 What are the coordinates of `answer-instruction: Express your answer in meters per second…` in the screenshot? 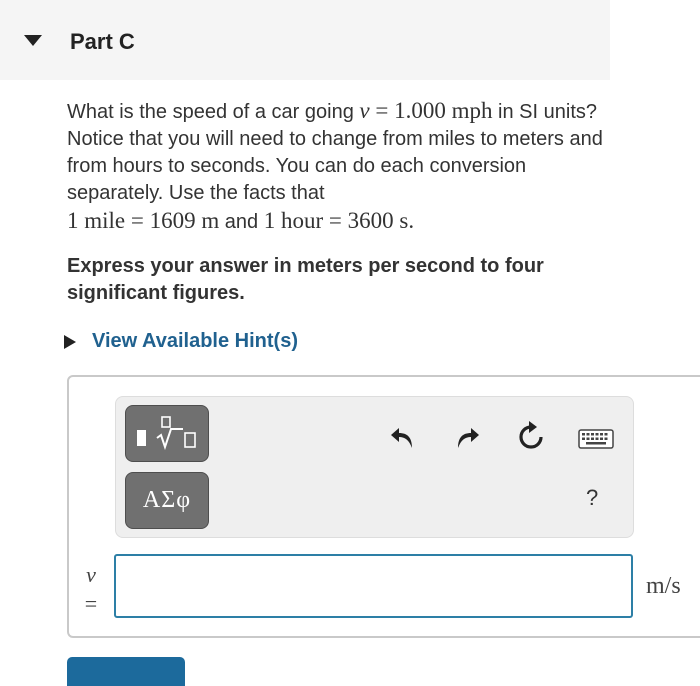 It's located at (305, 279).